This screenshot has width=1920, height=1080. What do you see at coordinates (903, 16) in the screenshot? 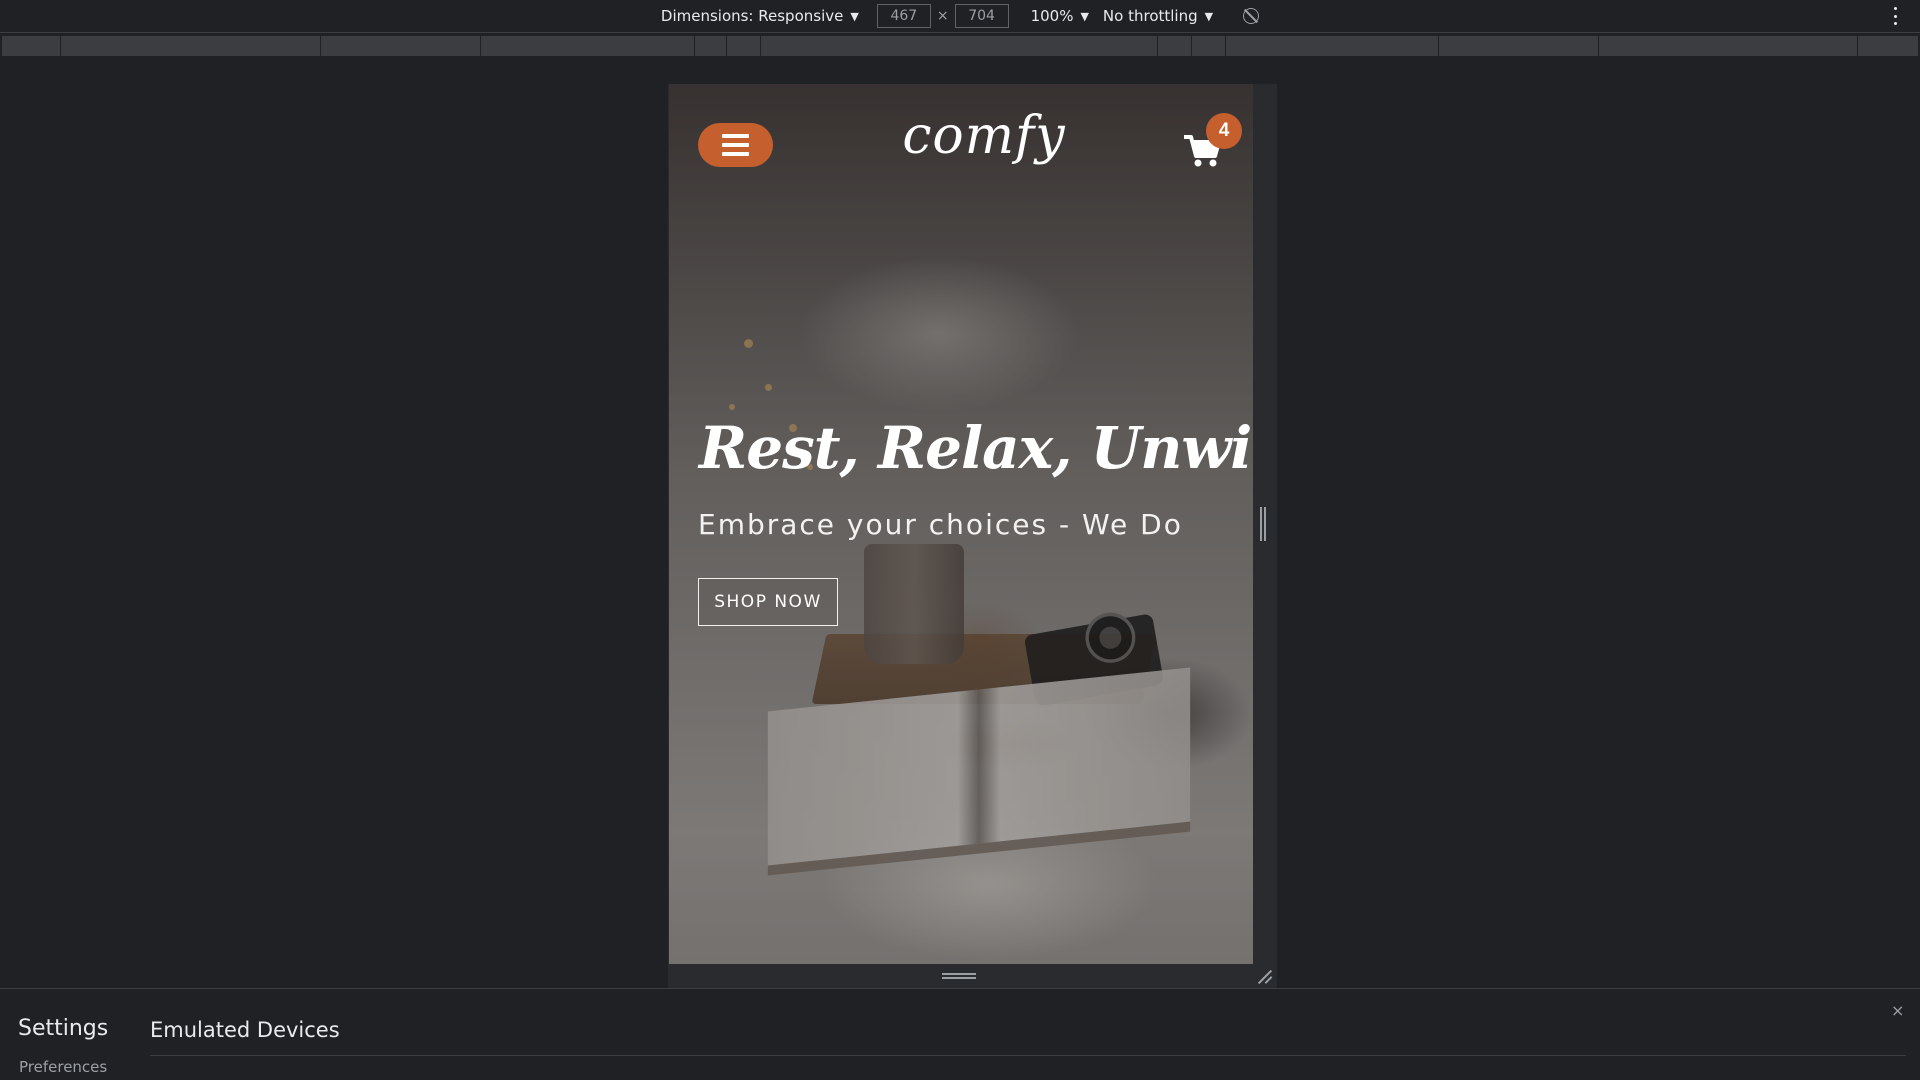
I see `width-input: 467` at bounding box center [903, 16].